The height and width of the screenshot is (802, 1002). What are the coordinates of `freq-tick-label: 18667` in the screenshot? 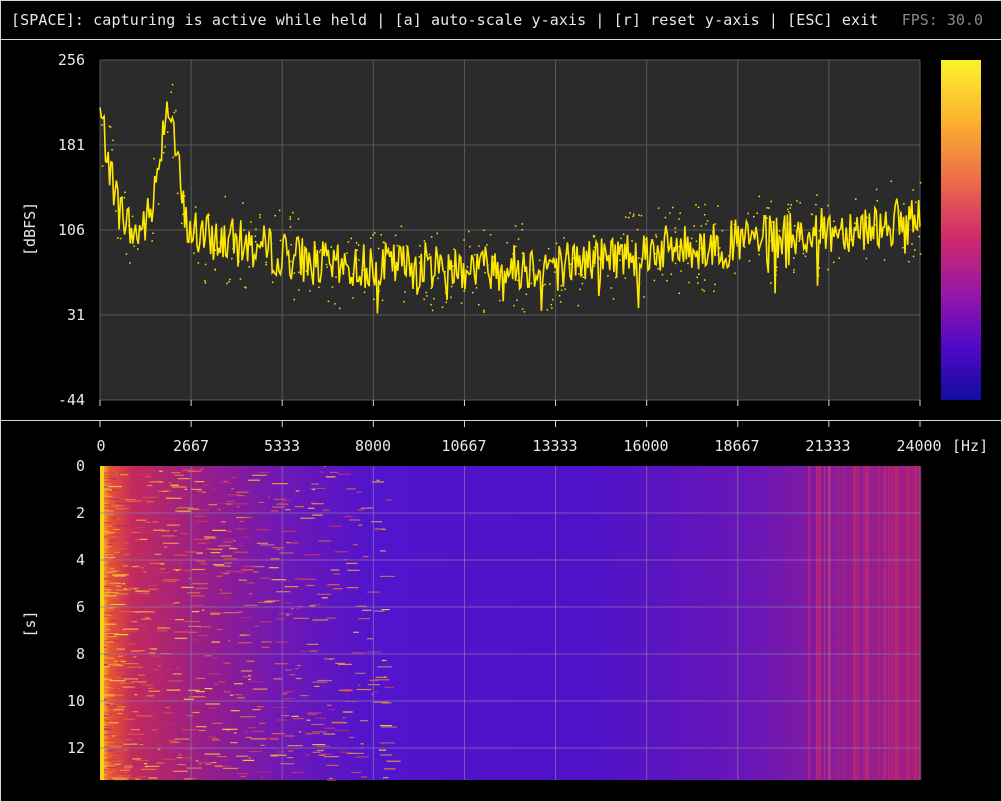 It's located at (737, 446).